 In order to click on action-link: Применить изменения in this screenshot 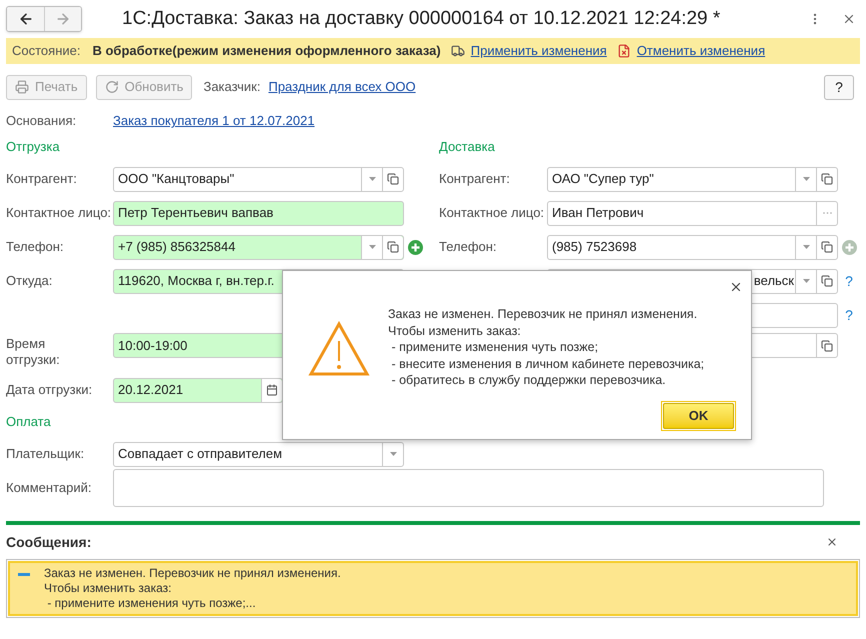, I will do `click(538, 51)`.